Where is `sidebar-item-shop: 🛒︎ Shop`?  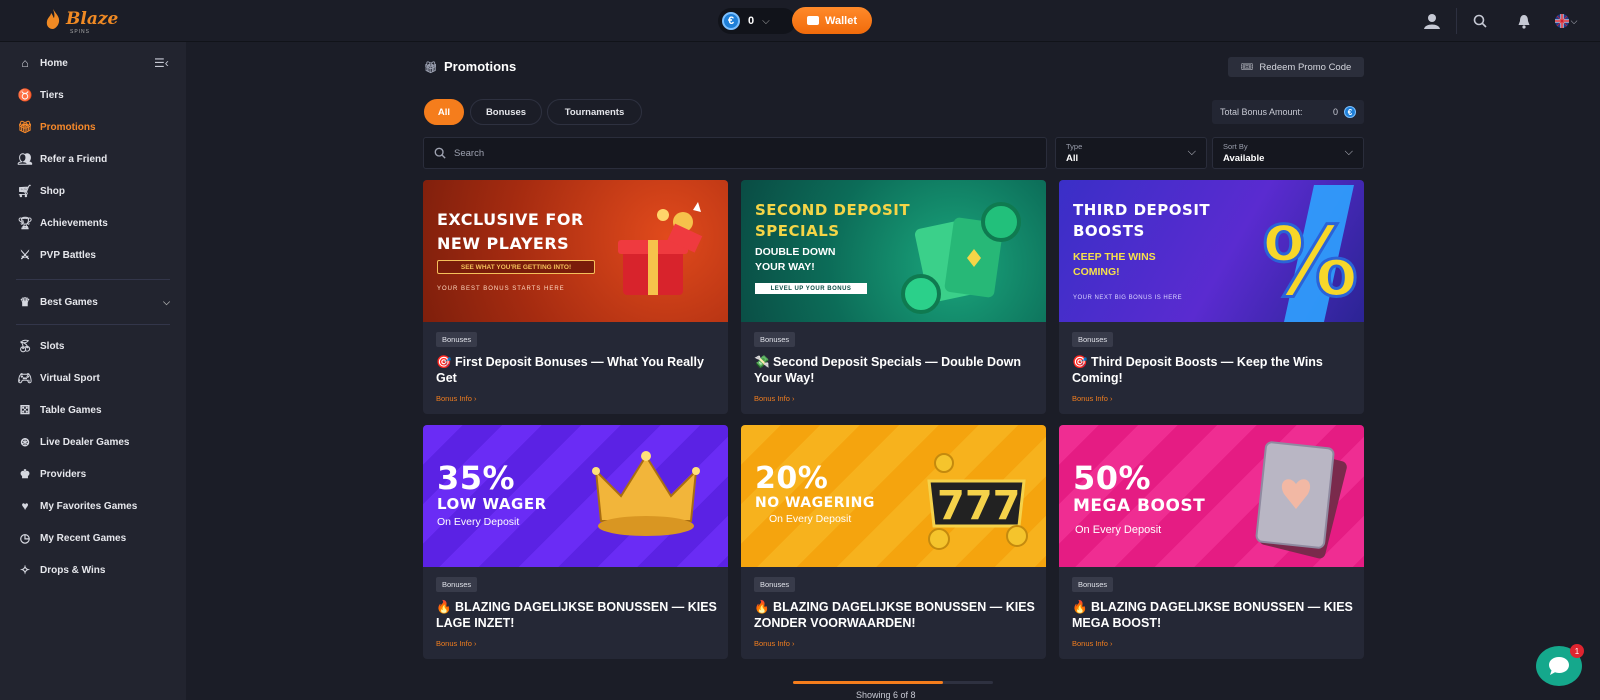 sidebar-item-shop: 🛒︎ Shop is located at coordinates (93, 191).